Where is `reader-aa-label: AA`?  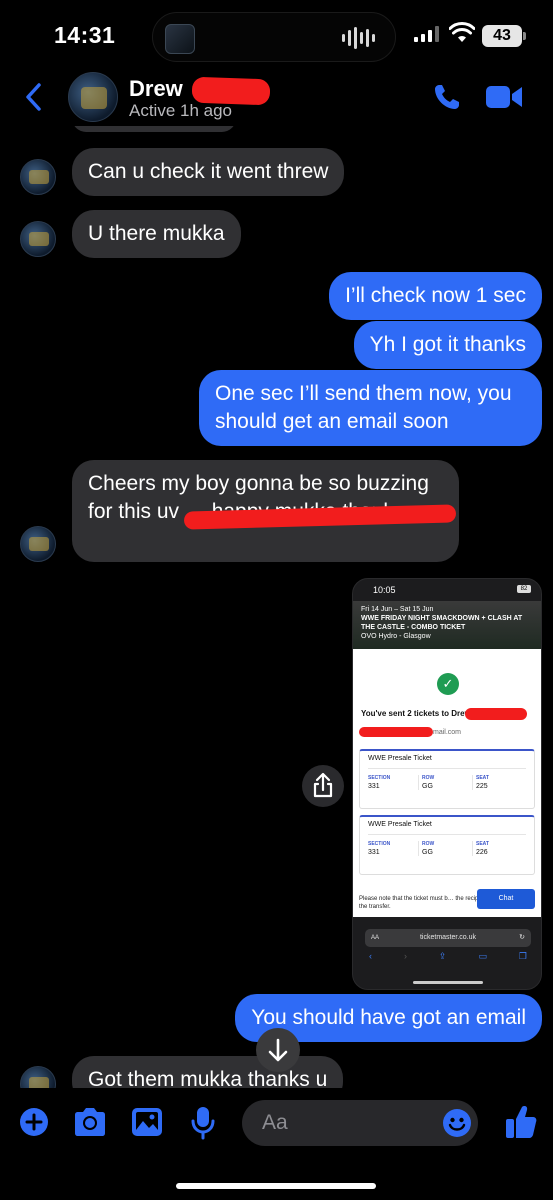 reader-aa-label: AA is located at coordinates (375, 938).